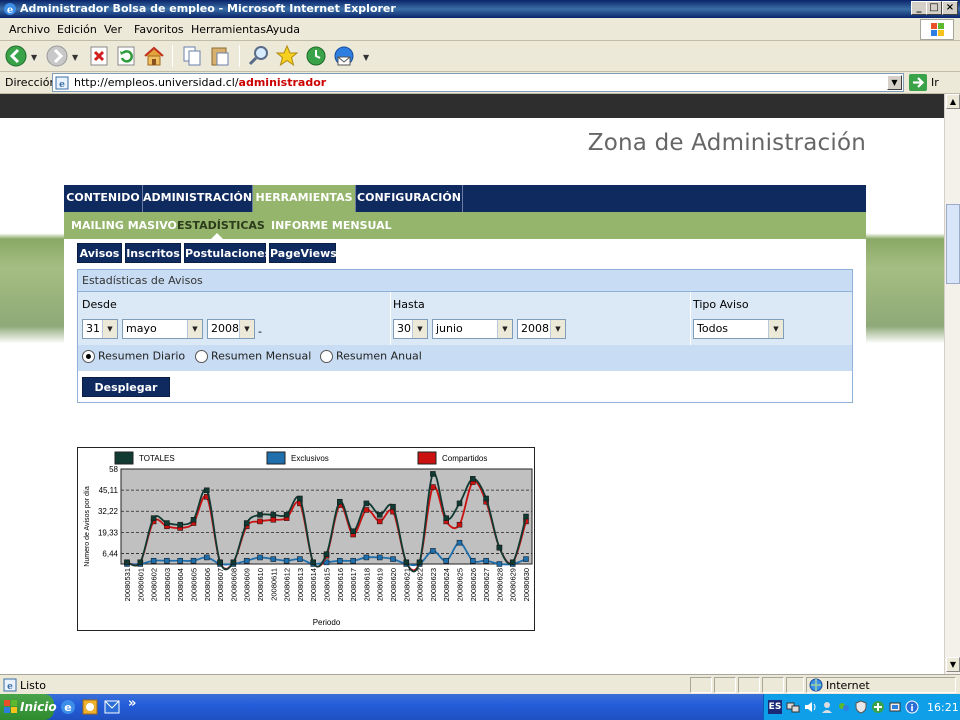  Describe the element at coordinates (75, 57) in the screenshot. I see `forward-dropdown-icon: ▼` at that location.